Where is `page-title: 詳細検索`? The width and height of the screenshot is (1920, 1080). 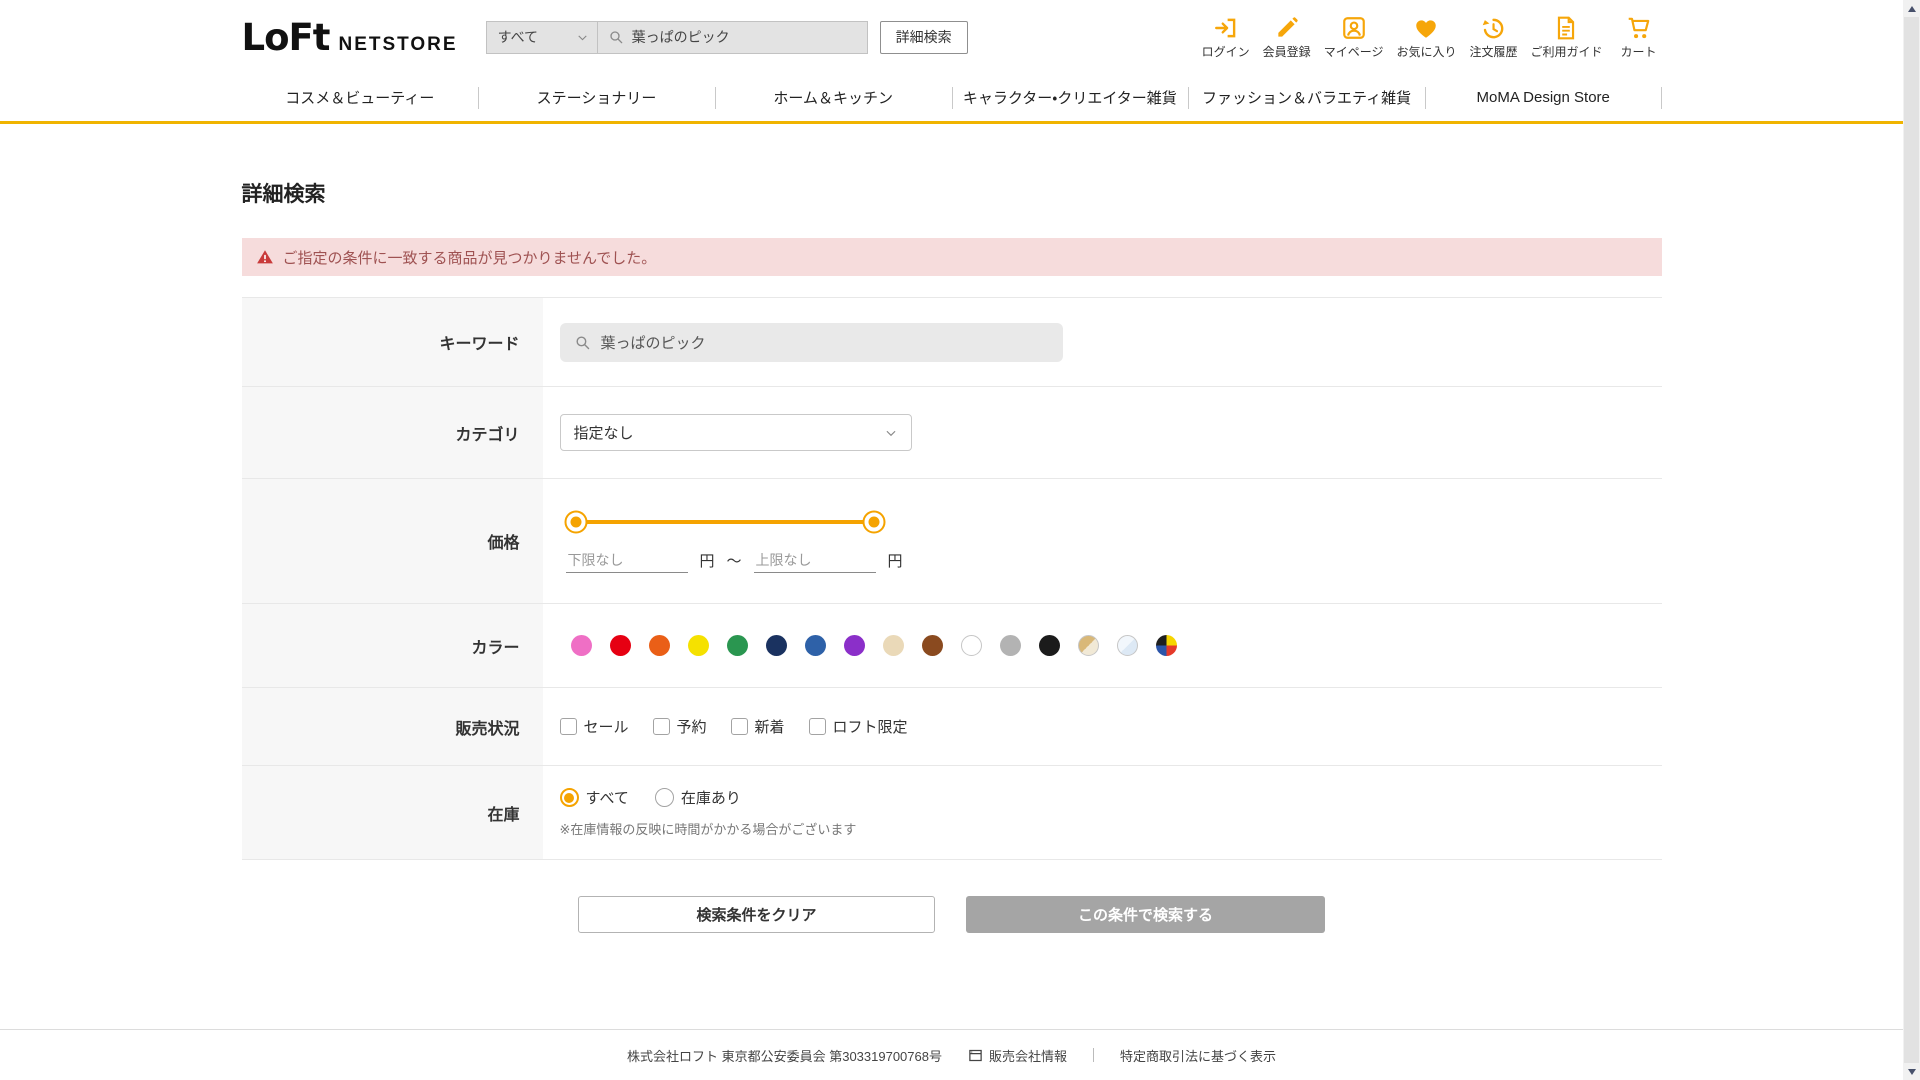
page-title: 詳細検索 is located at coordinates (283, 194).